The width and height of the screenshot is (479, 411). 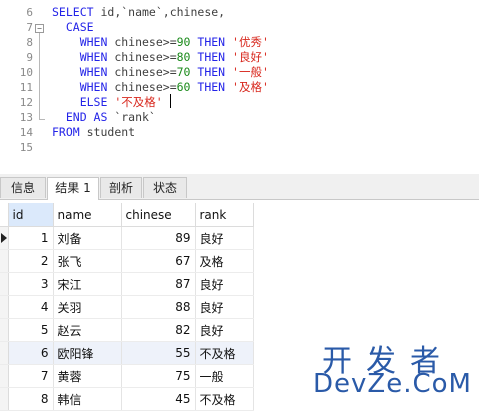 I want to click on table-row: 7 黄蓉 75 一般, so click(x=127, y=376).